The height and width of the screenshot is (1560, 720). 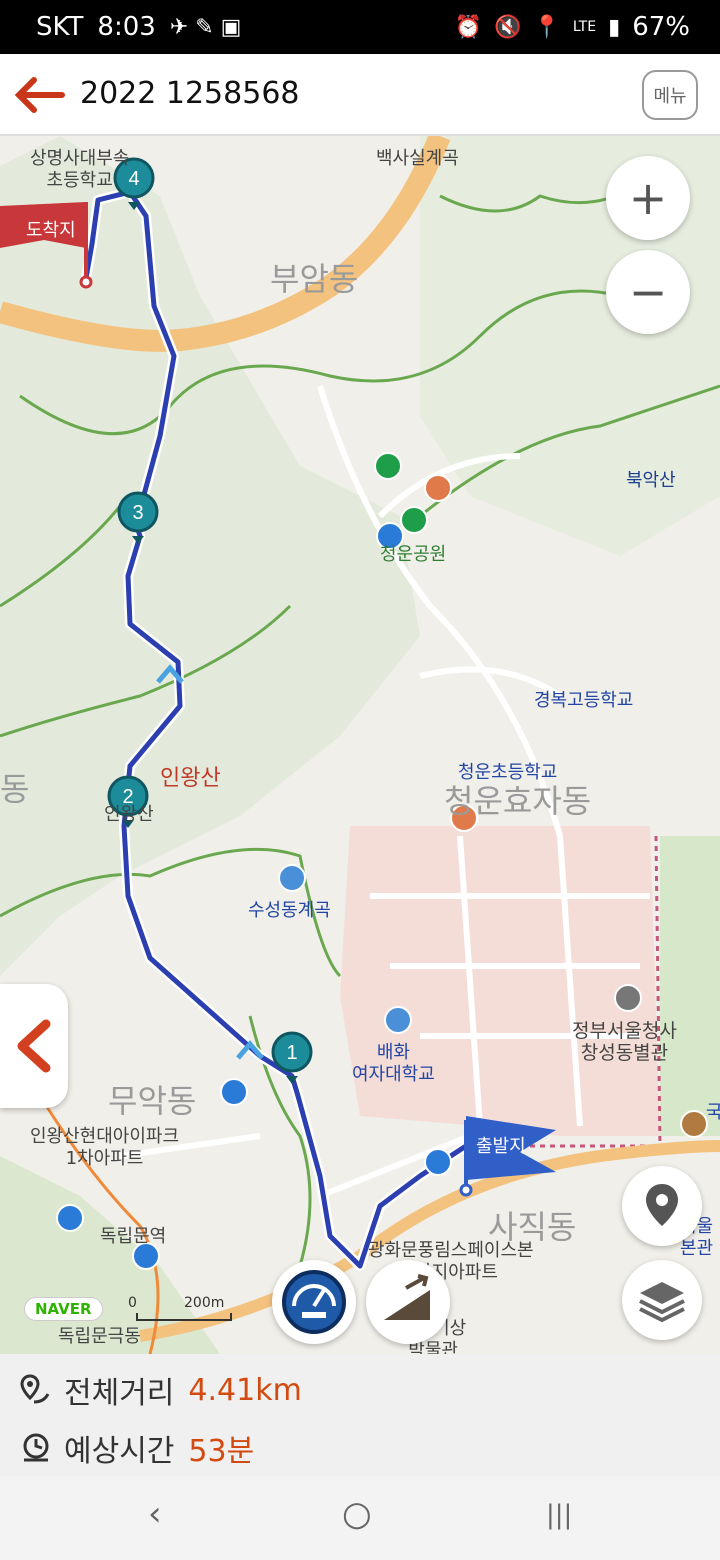 I want to click on distance-label: 전체거리, so click(x=119, y=1393).